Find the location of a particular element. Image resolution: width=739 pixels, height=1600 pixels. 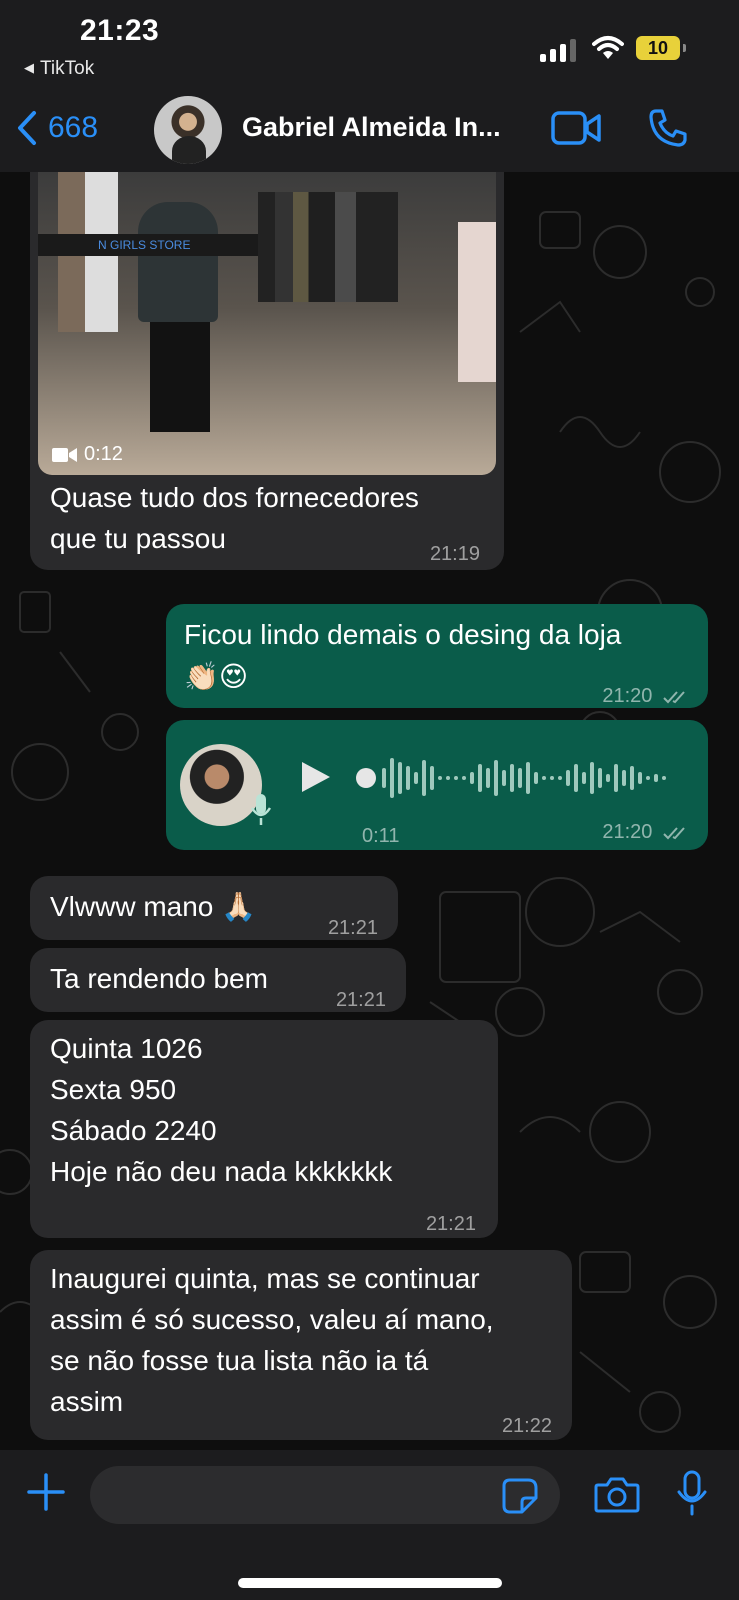

message-line: Sábado 2240 is located at coordinates (133, 1130).